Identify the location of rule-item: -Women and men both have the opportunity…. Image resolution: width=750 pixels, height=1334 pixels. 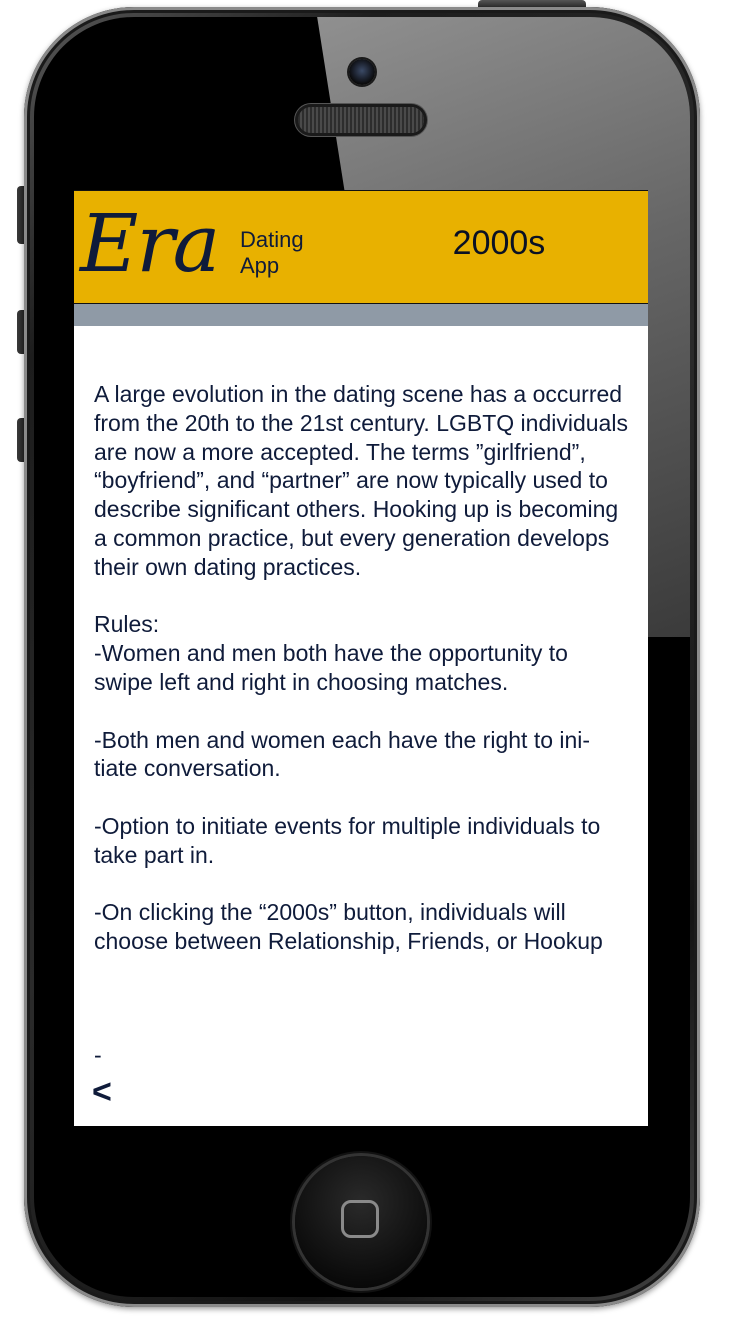
(331, 667).